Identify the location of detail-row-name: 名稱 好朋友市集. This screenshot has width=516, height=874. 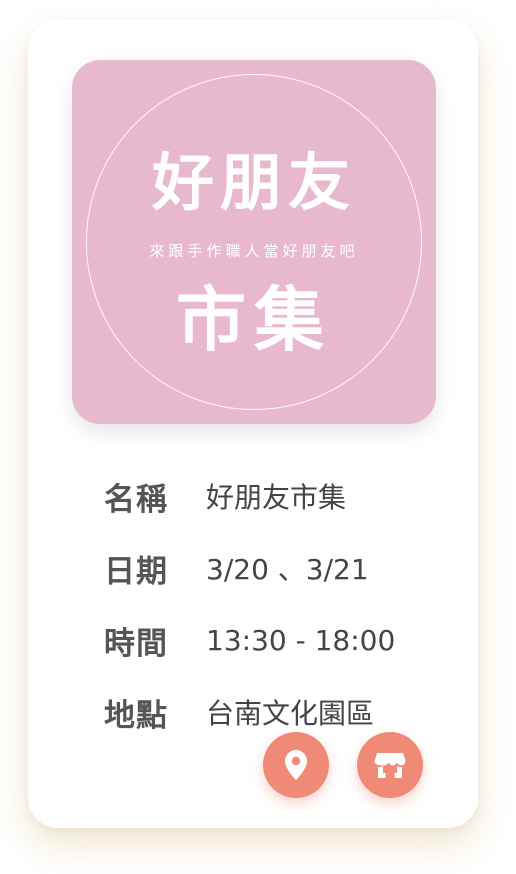
(274, 496).